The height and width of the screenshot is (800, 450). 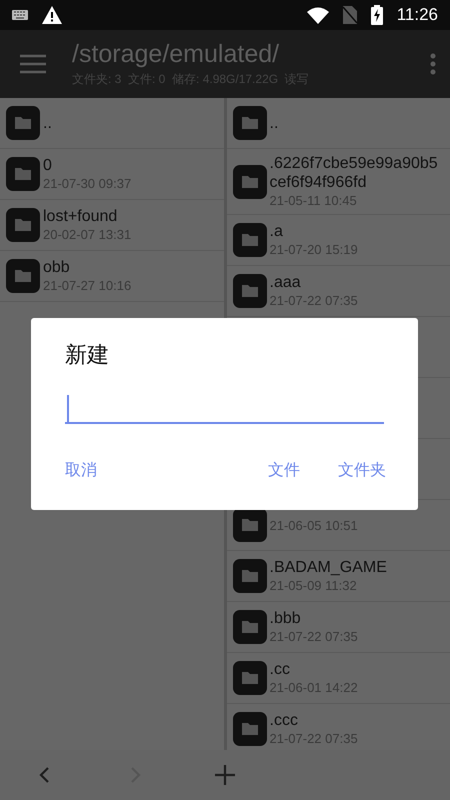 I want to click on folder-name: .bbb, so click(x=286, y=618).